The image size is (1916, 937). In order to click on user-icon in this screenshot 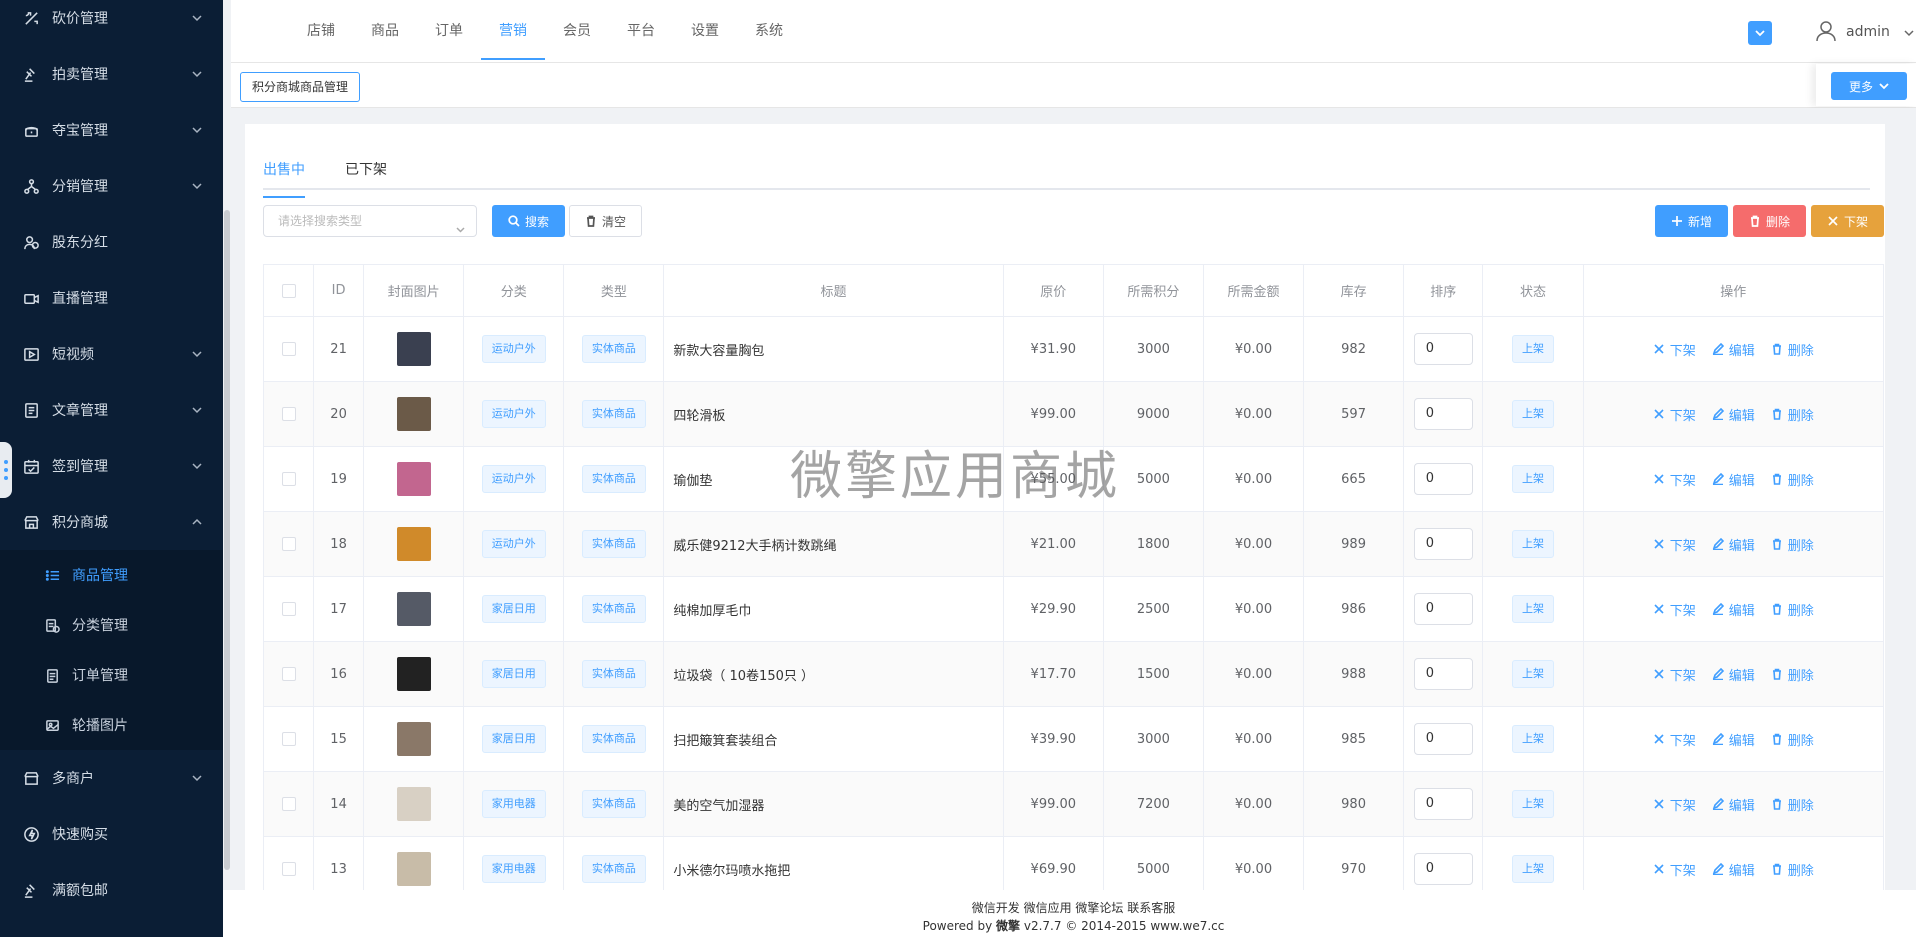, I will do `click(1826, 31)`.